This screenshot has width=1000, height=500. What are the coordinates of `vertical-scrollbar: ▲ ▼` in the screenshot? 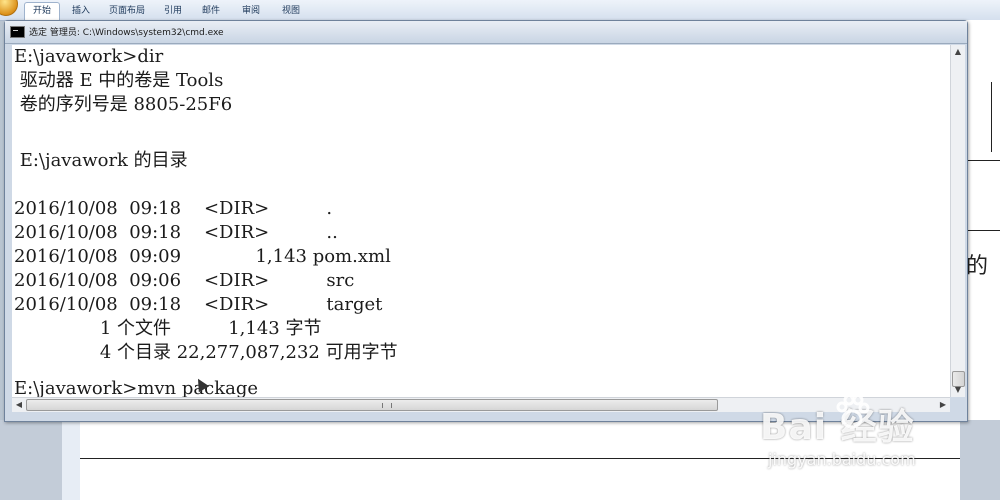 It's located at (957, 221).